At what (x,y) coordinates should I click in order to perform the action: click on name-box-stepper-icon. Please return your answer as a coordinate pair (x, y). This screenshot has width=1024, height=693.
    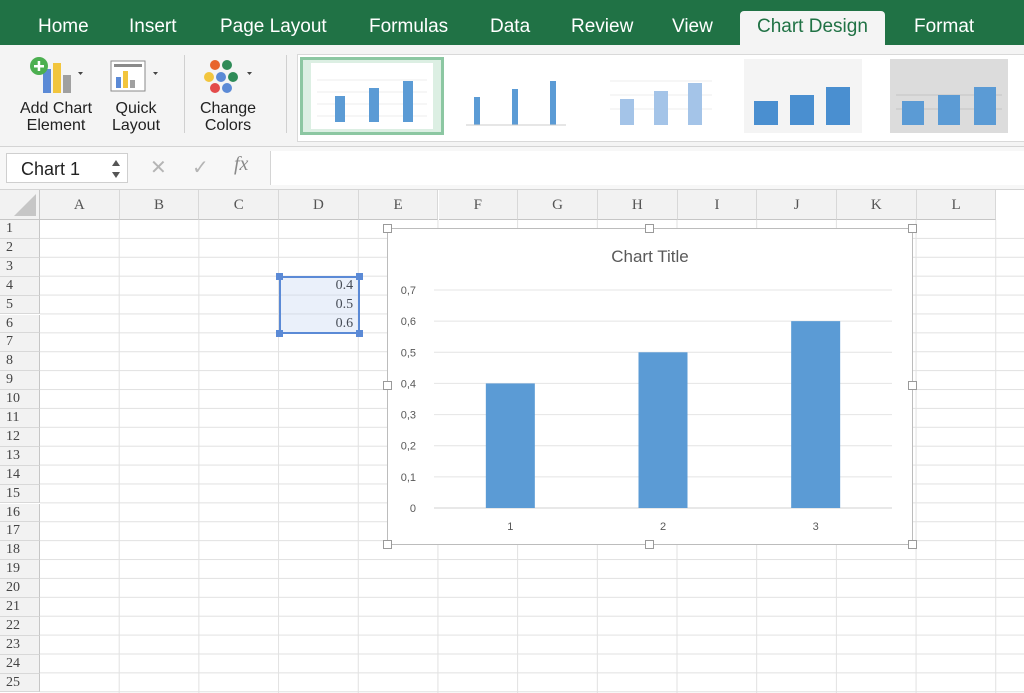
    Looking at the image, I should click on (116, 169).